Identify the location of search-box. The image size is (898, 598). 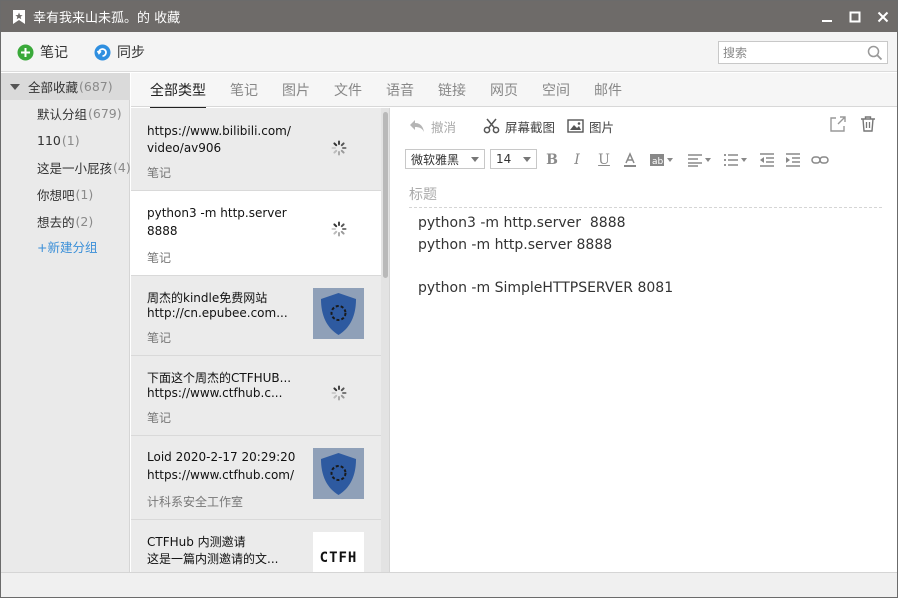
(803, 52).